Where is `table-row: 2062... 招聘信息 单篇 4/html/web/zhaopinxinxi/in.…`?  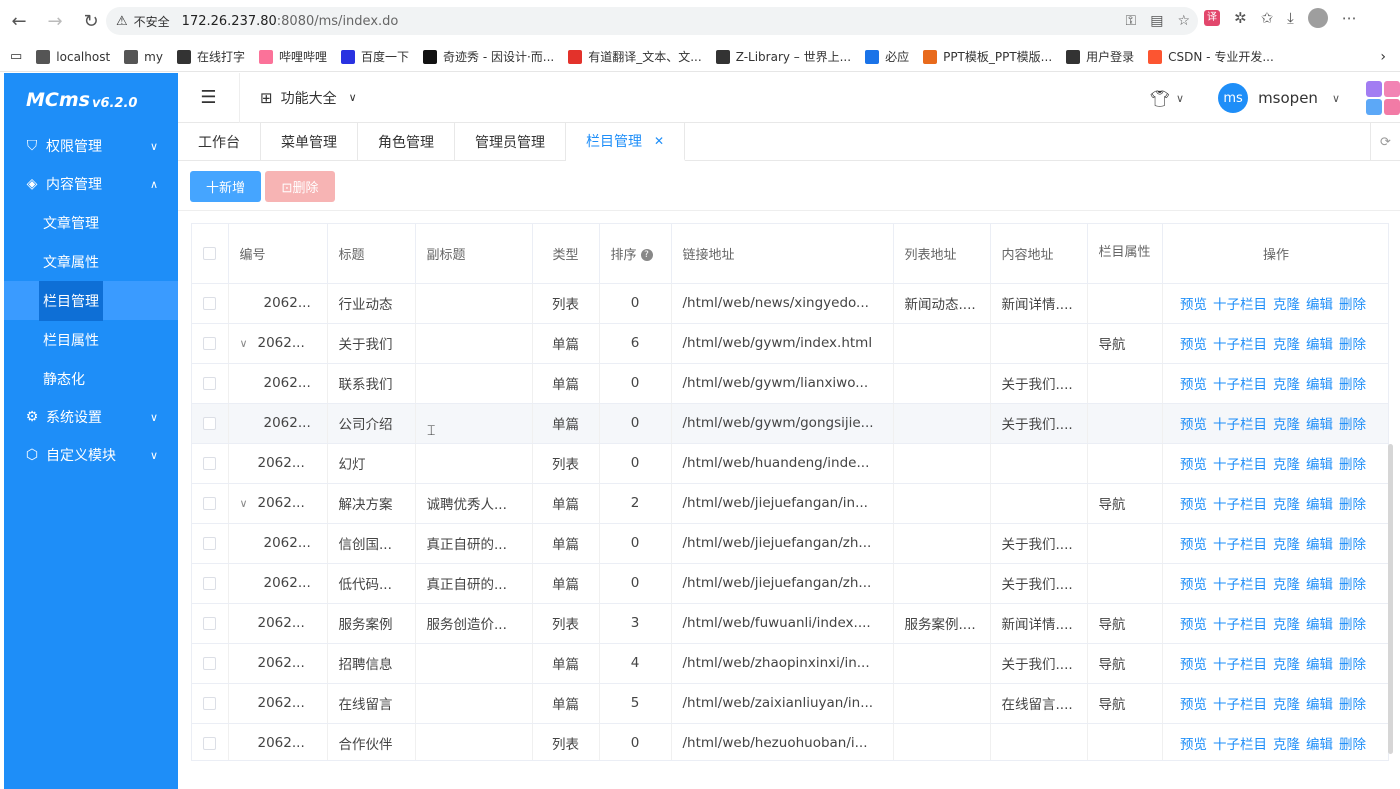 table-row: 2062... 招聘信息 单篇 4/html/web/zhaopinxinxi/in.… is located at coordinates (790, 663).